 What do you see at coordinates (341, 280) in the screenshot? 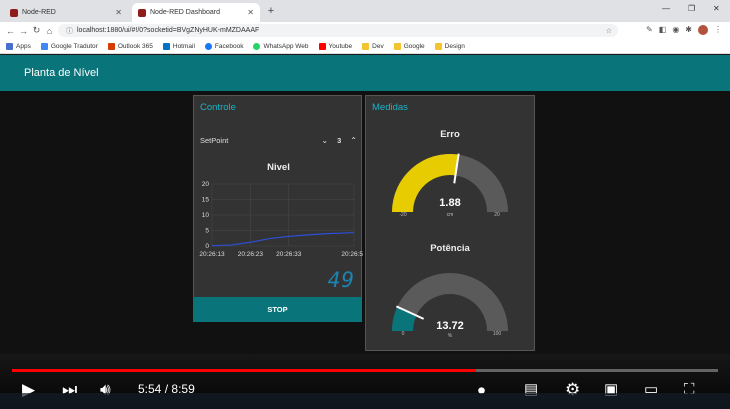
I see `lcd-display: 49` at bounding box center [341, 280].